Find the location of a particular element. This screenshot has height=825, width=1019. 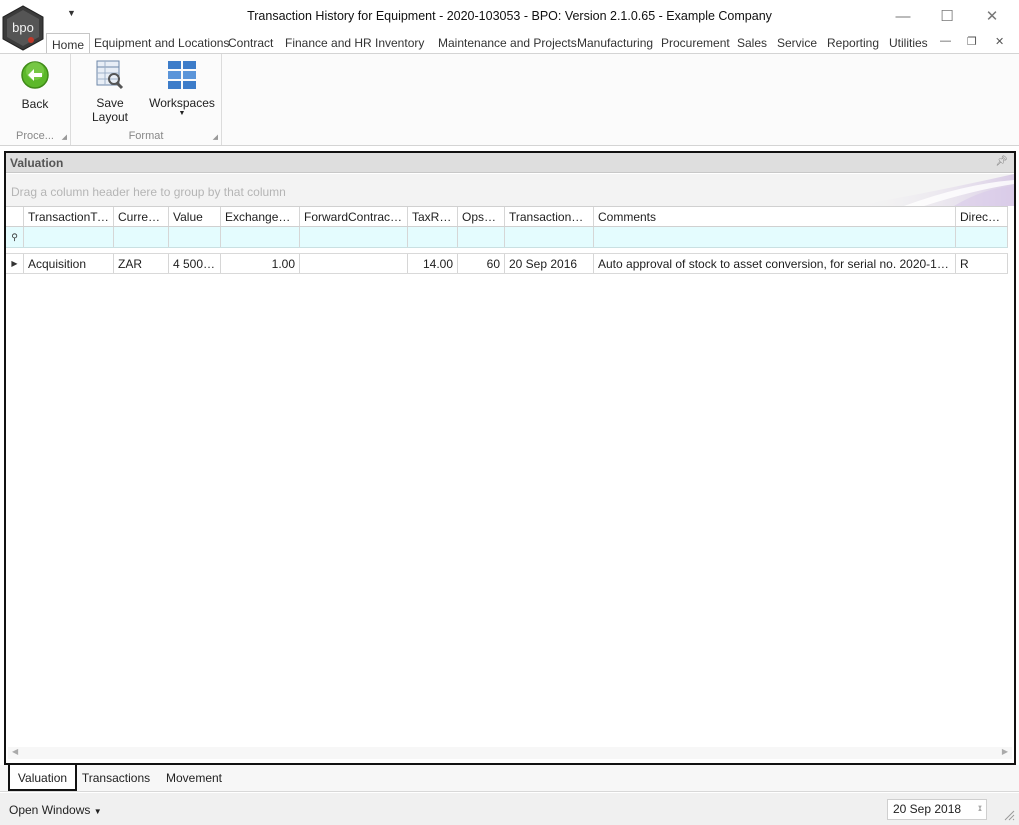

column-header-currency: Currency is located at coordinates (141, 216).